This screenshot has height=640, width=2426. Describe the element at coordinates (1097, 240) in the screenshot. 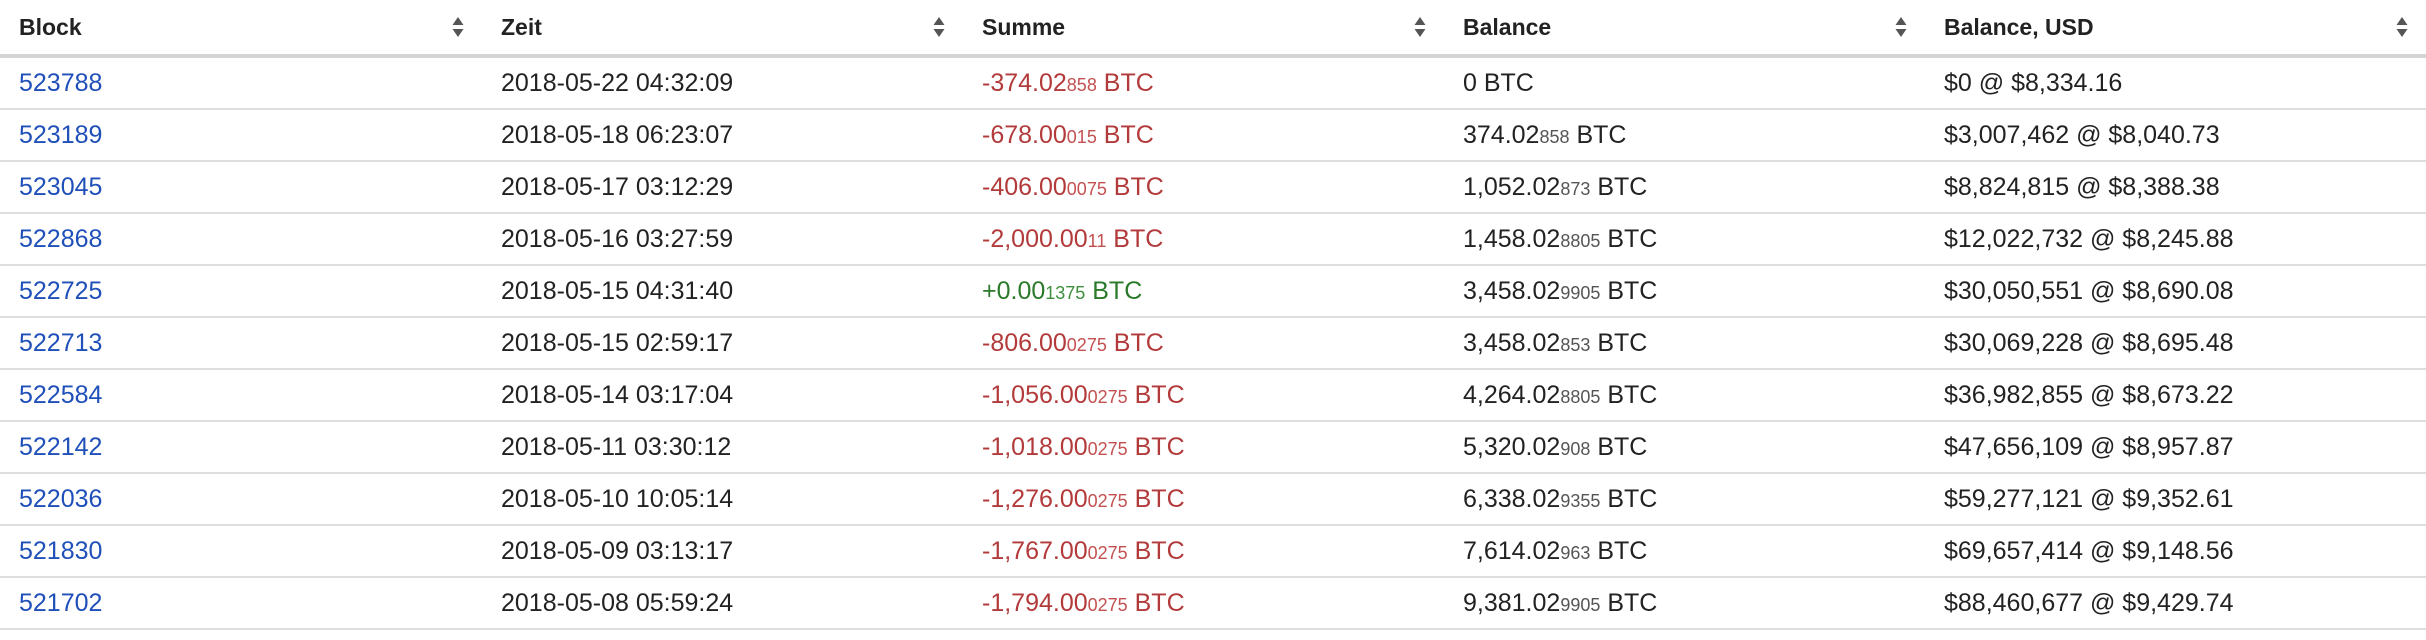

I see `sum-small-digits: 11` at that location.